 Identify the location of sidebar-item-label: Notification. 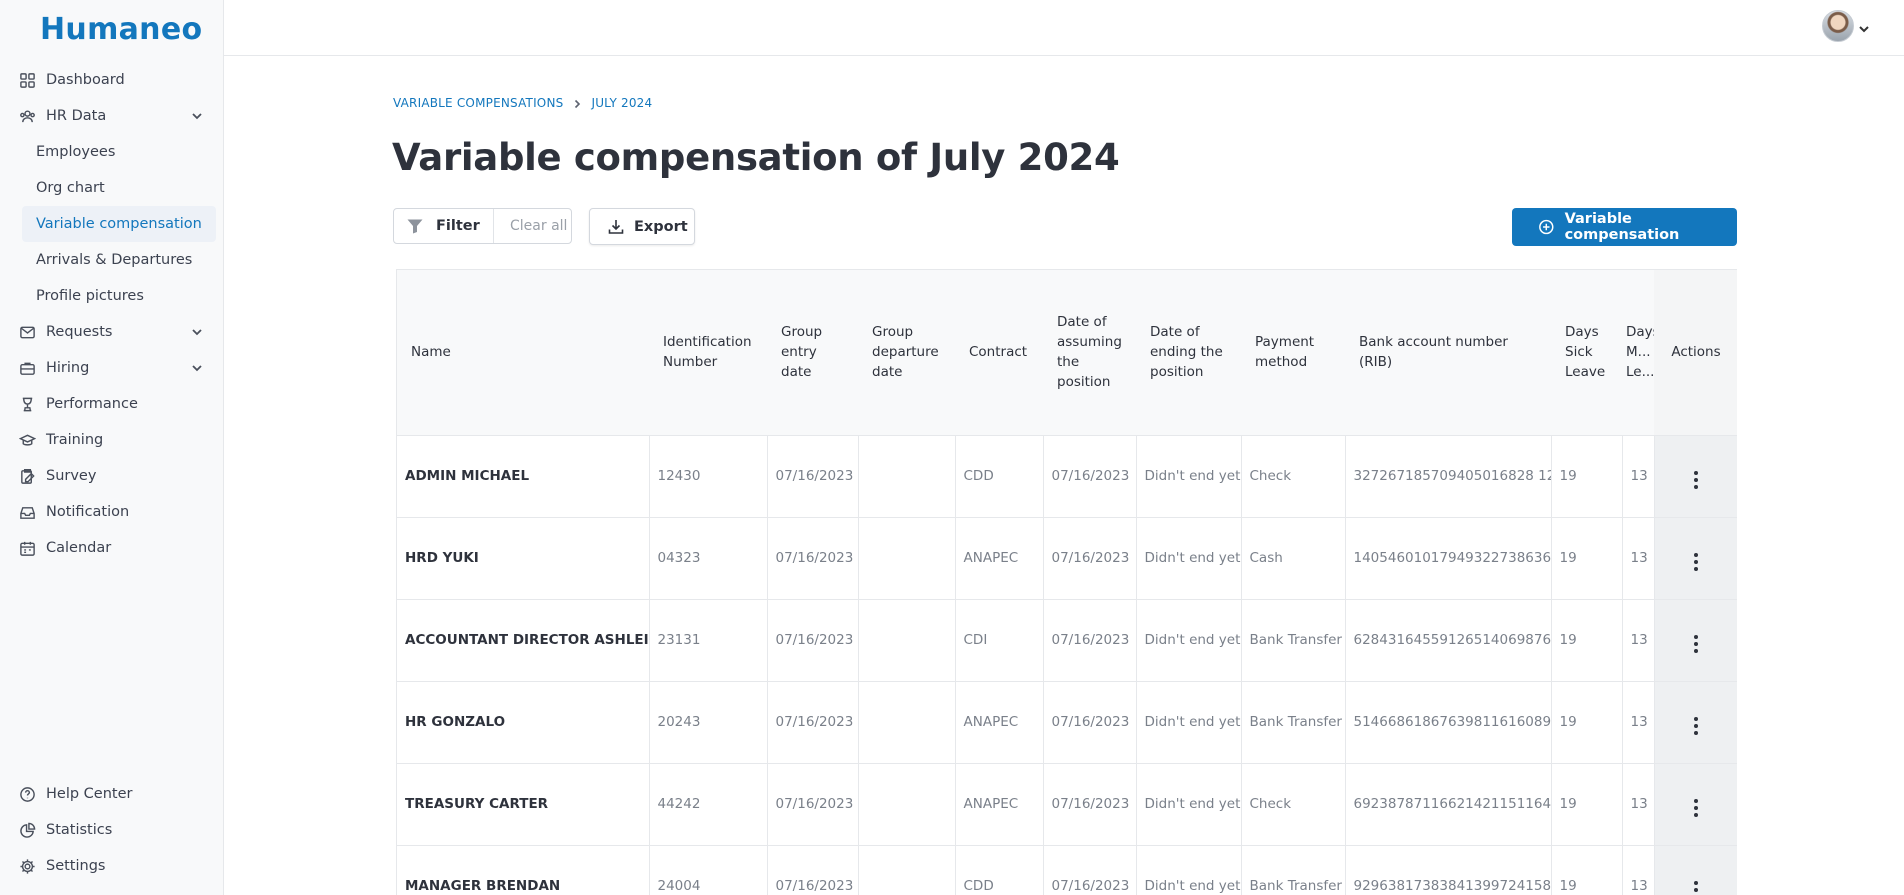
(88, 512).